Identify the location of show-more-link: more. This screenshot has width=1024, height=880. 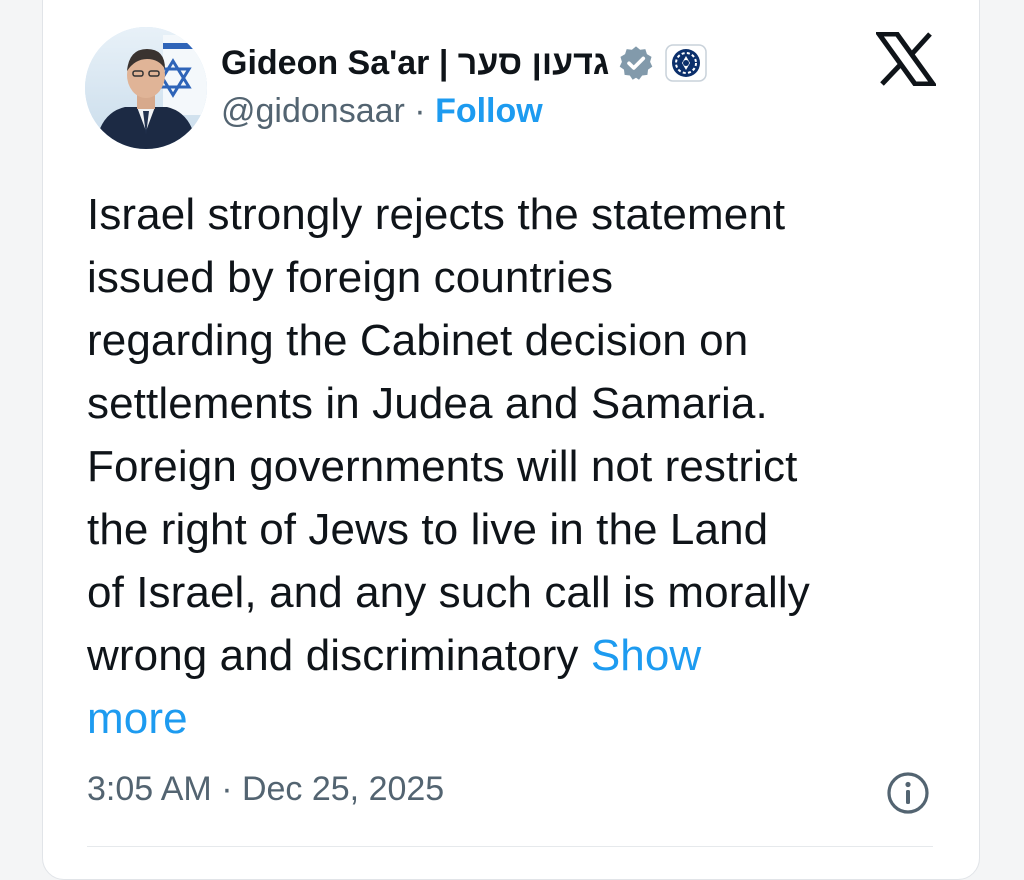
(137, 718).